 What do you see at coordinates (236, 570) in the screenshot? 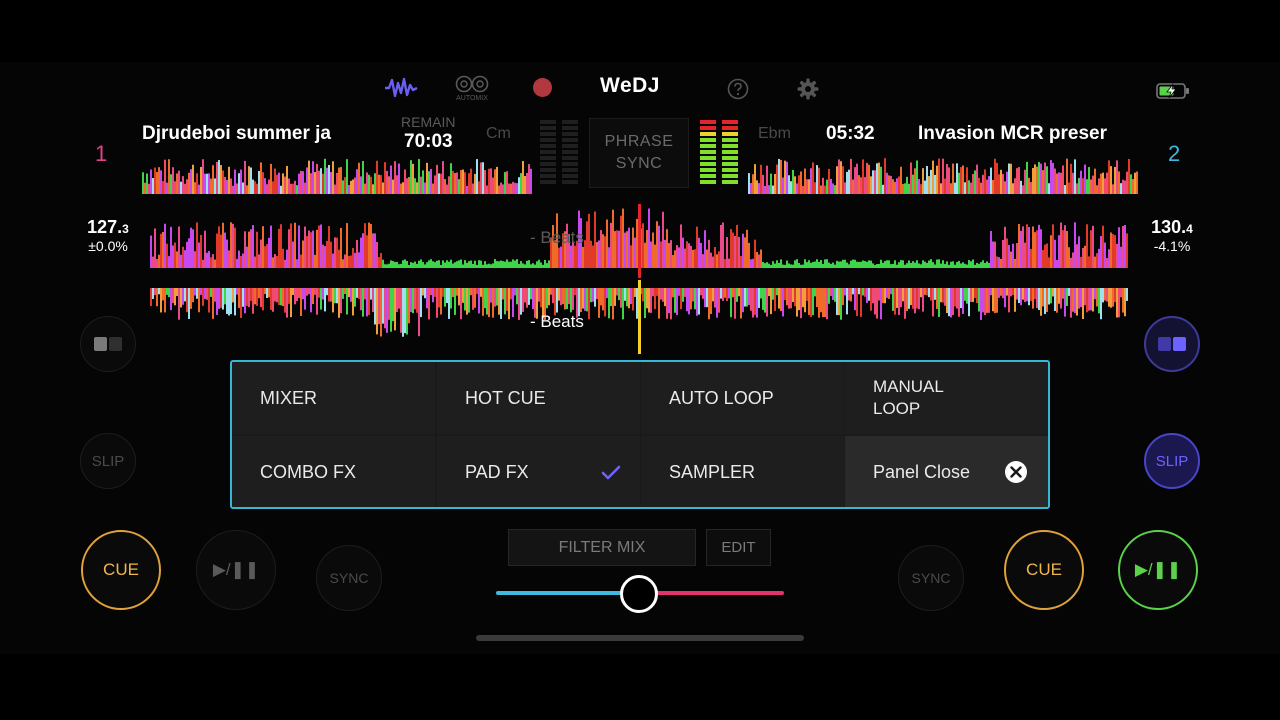
I see `deck1-play-pause-button: ▶/❚❚` at bounding box center [236, 570].